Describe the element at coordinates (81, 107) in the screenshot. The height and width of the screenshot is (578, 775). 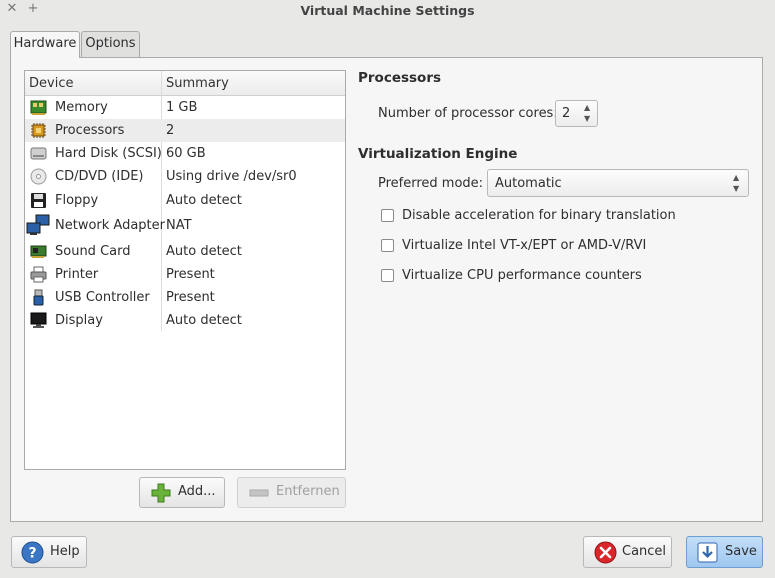
I see `device-name: Memory` at that location.